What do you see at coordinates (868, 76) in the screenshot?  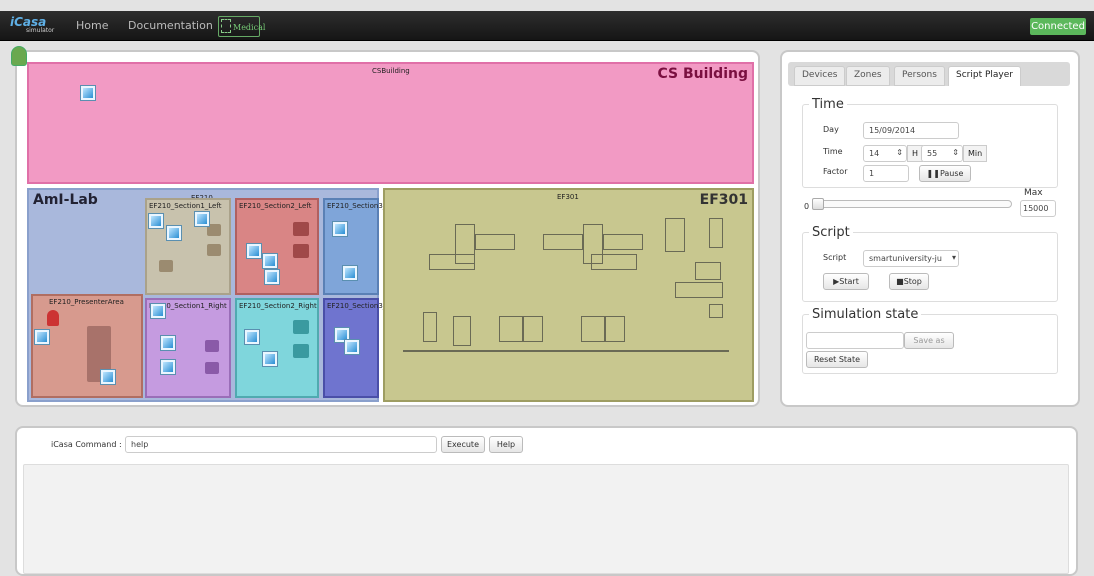 I see `tab-zones: Zones` at bounding box center [868, 76].